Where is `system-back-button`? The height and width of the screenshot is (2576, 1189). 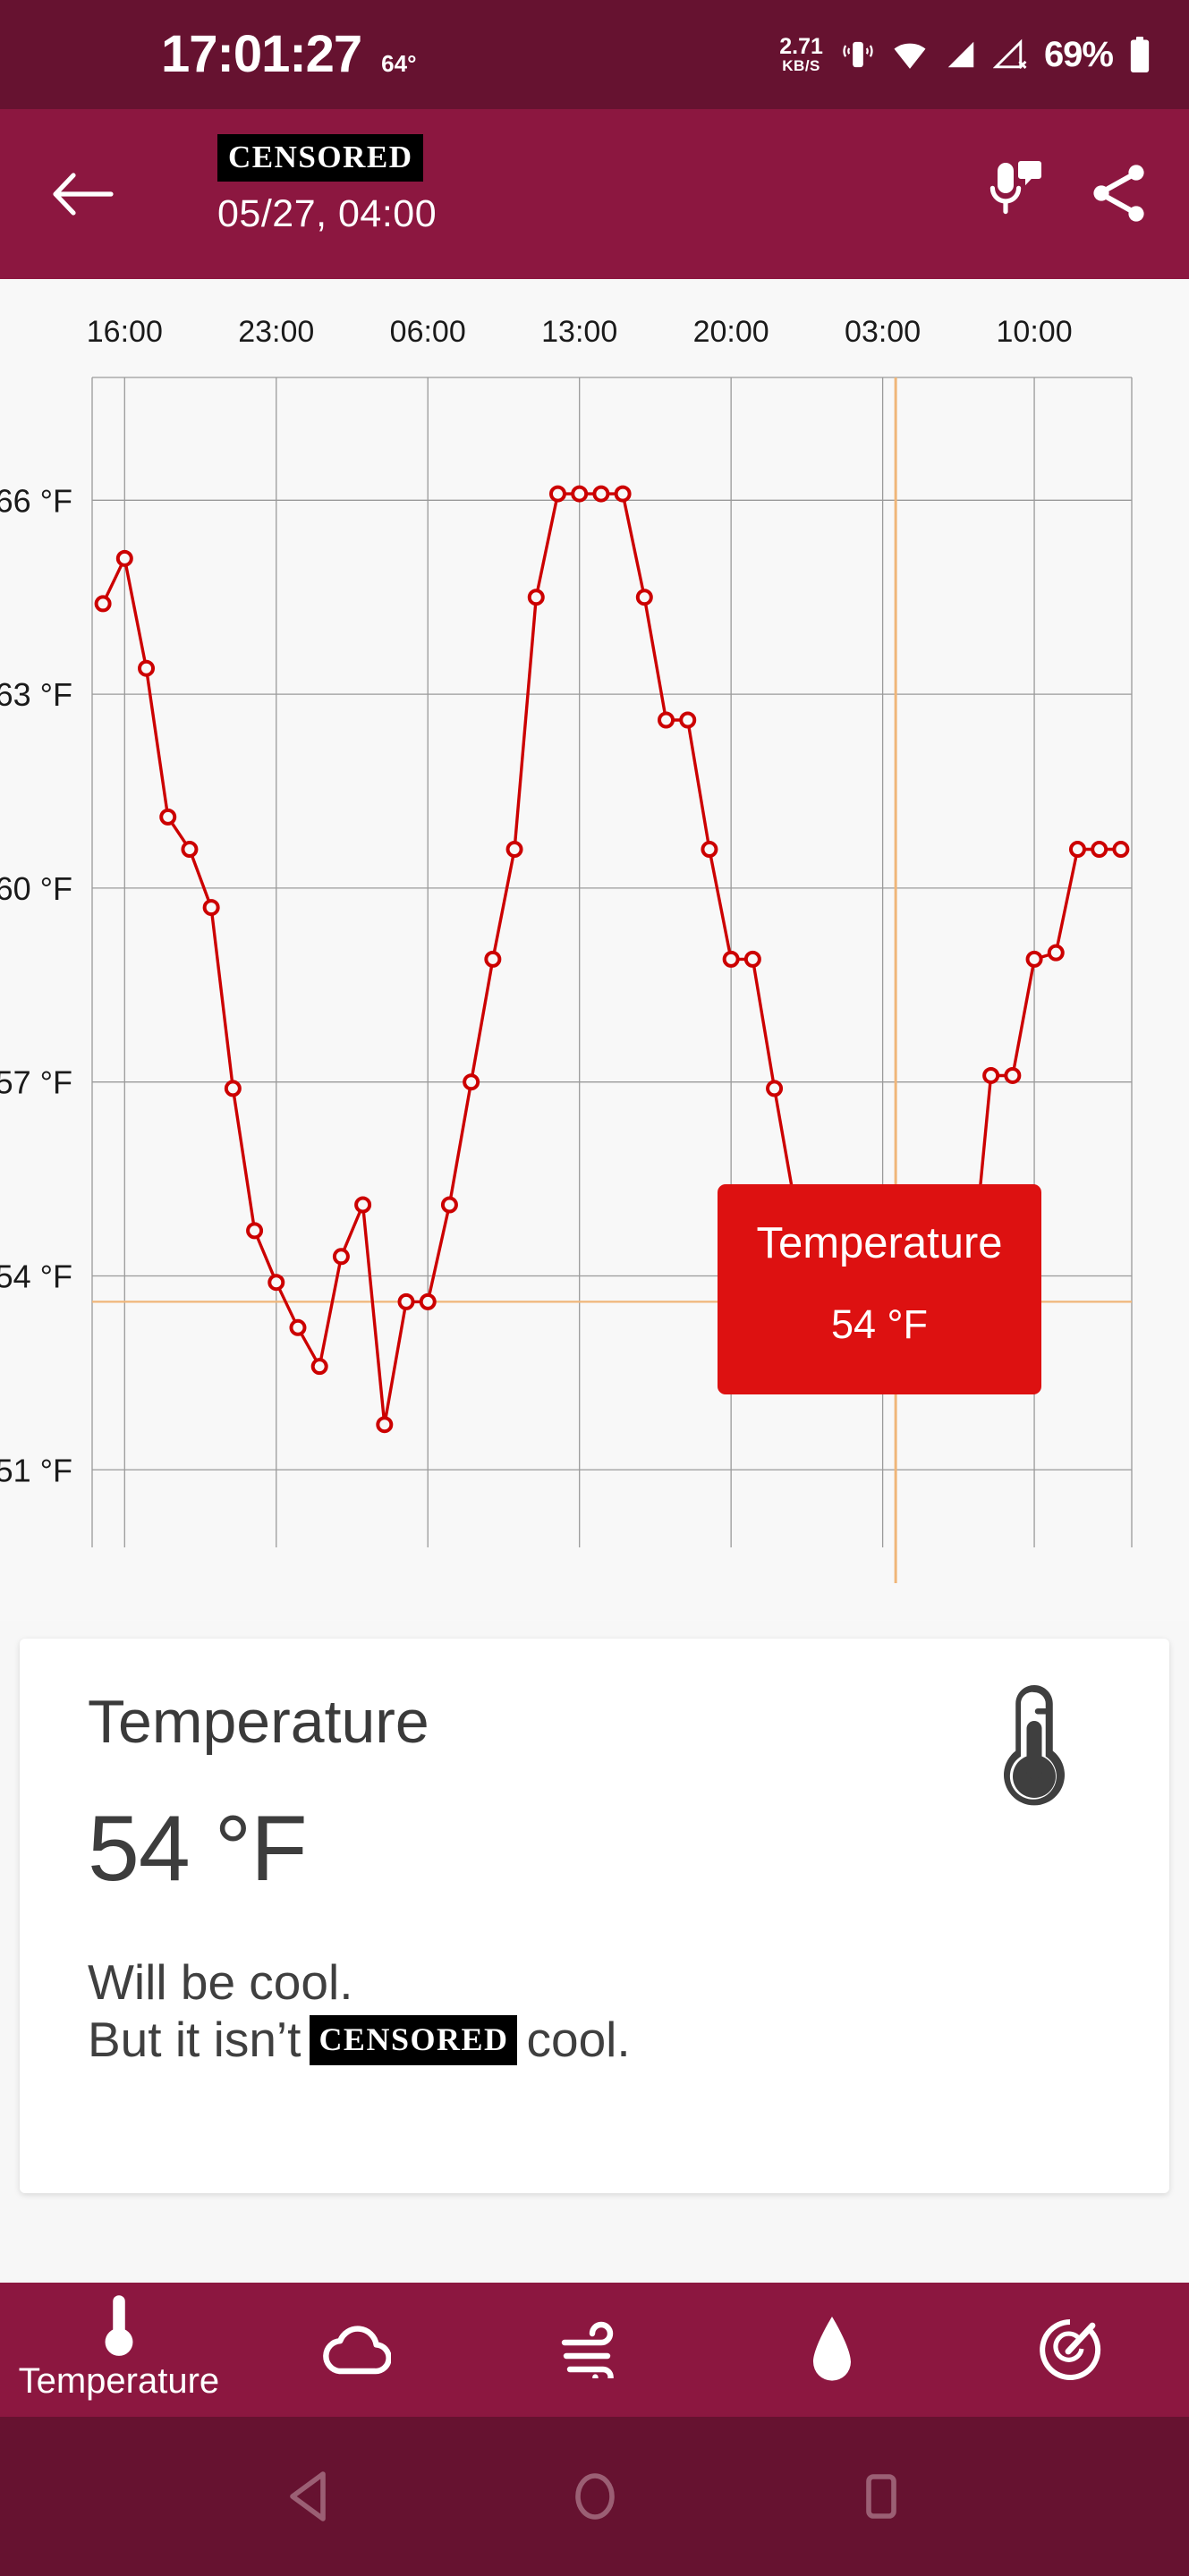
system-back-button is located at coordinates (308, 2496).